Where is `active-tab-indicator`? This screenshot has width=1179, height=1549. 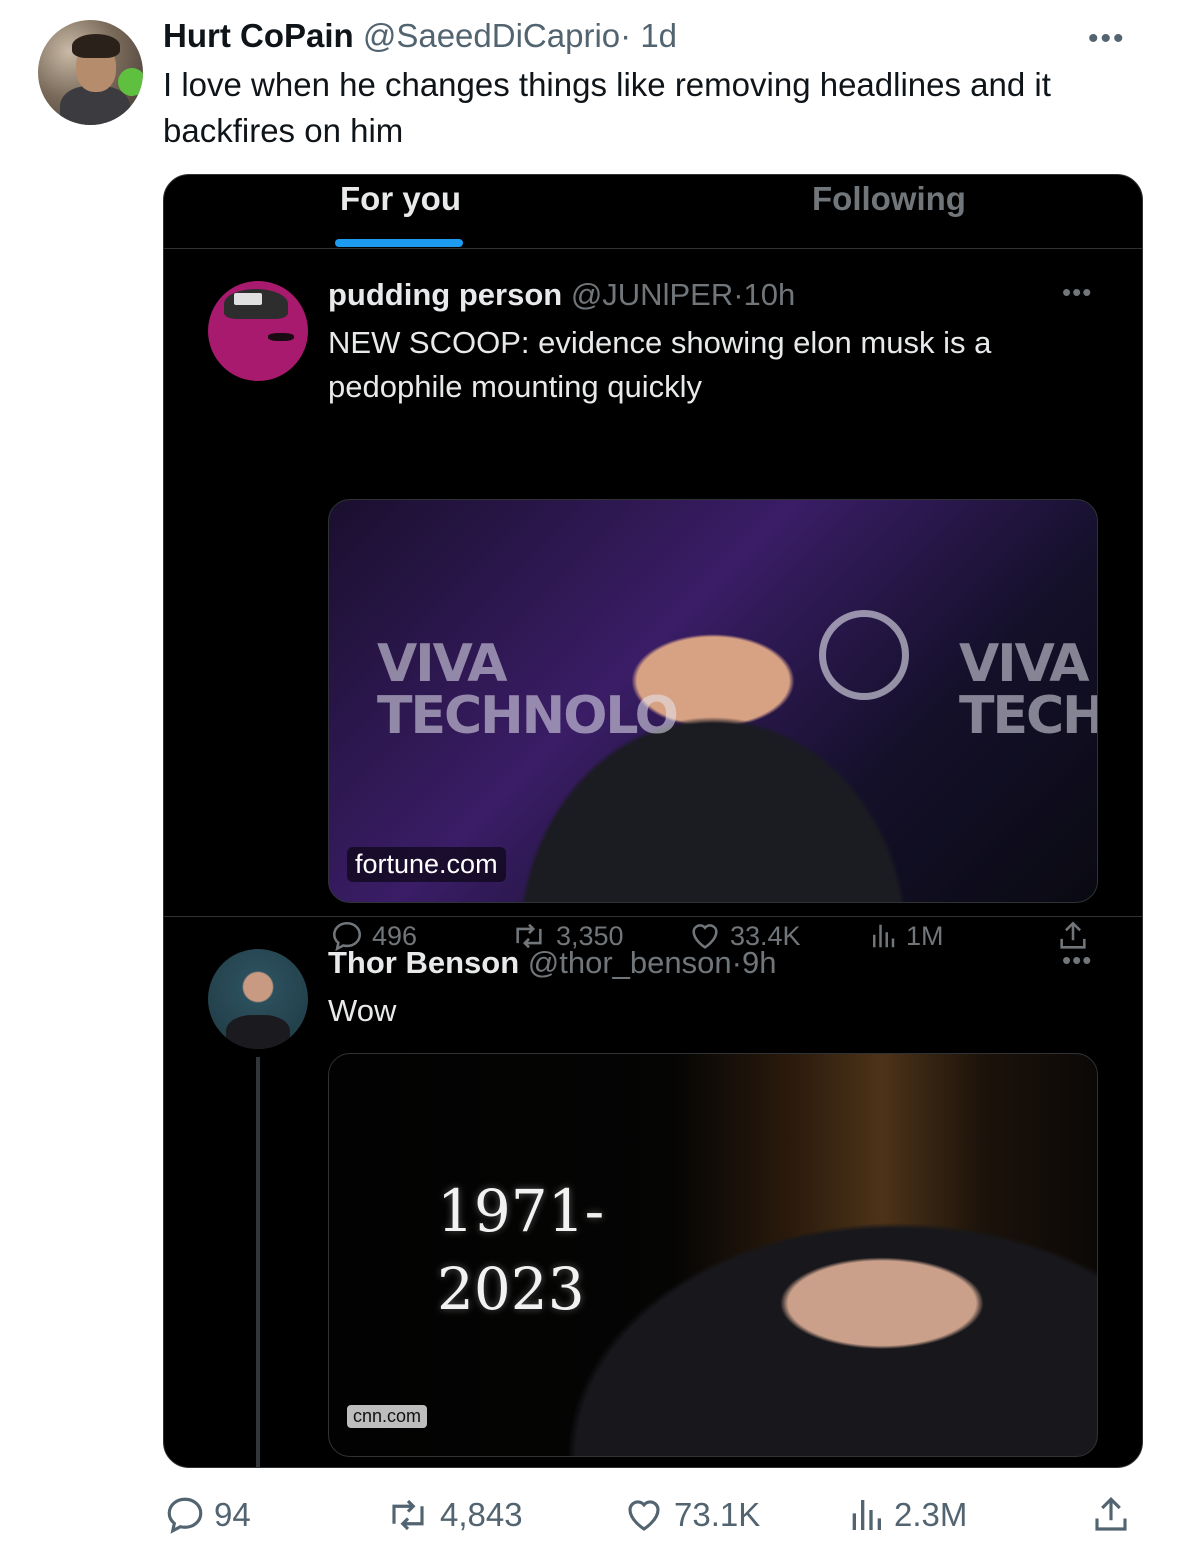
active-tab-indicator is located at coordinates (399, 243).